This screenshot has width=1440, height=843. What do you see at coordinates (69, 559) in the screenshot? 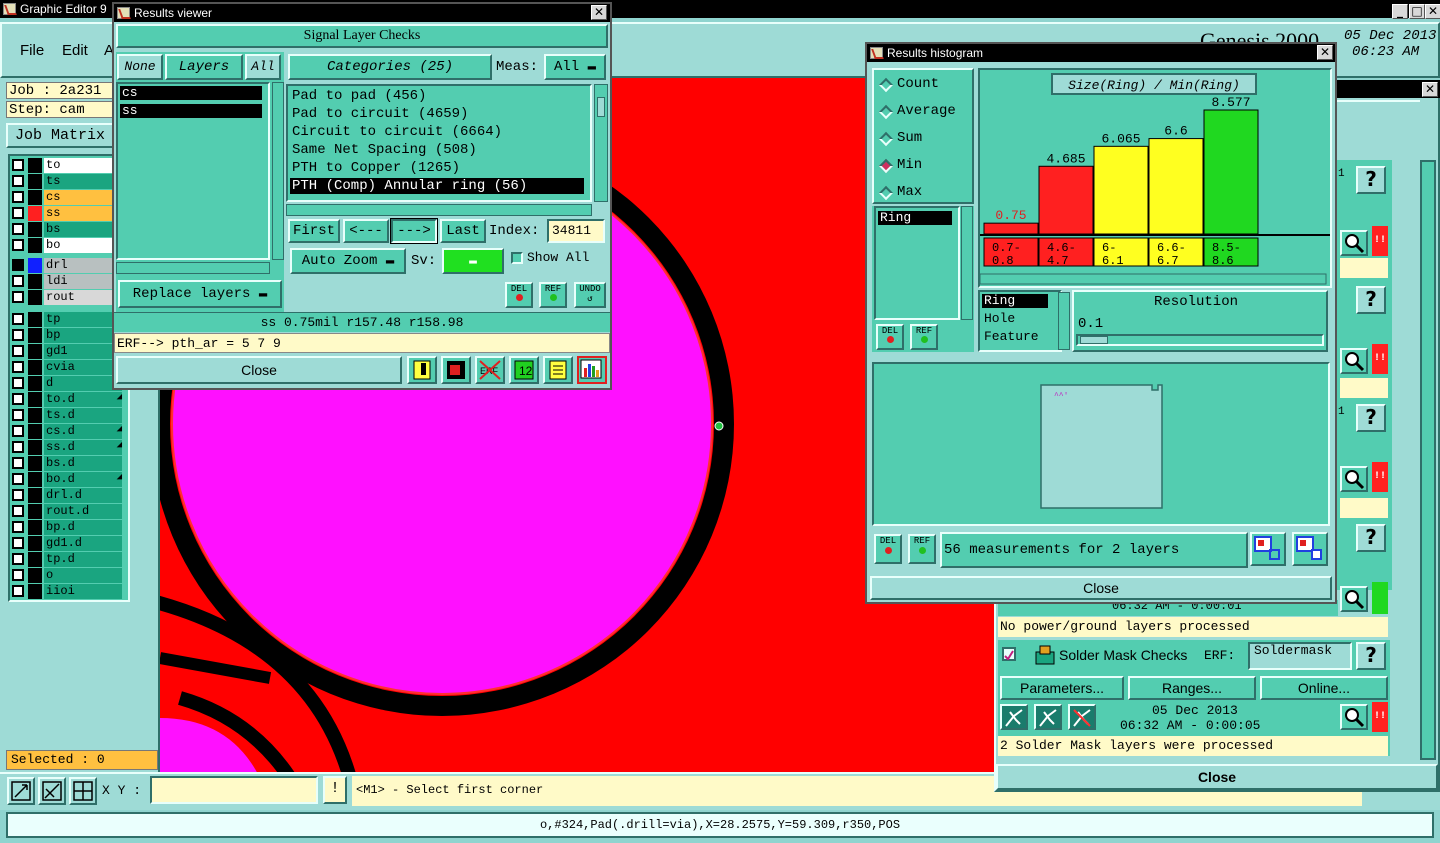
I see `layer-row-tp-d: tp.d` at bounding box center [69, 559].